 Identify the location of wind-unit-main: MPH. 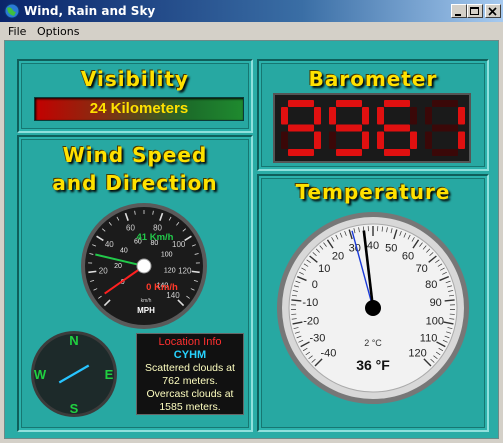
(146, 310).